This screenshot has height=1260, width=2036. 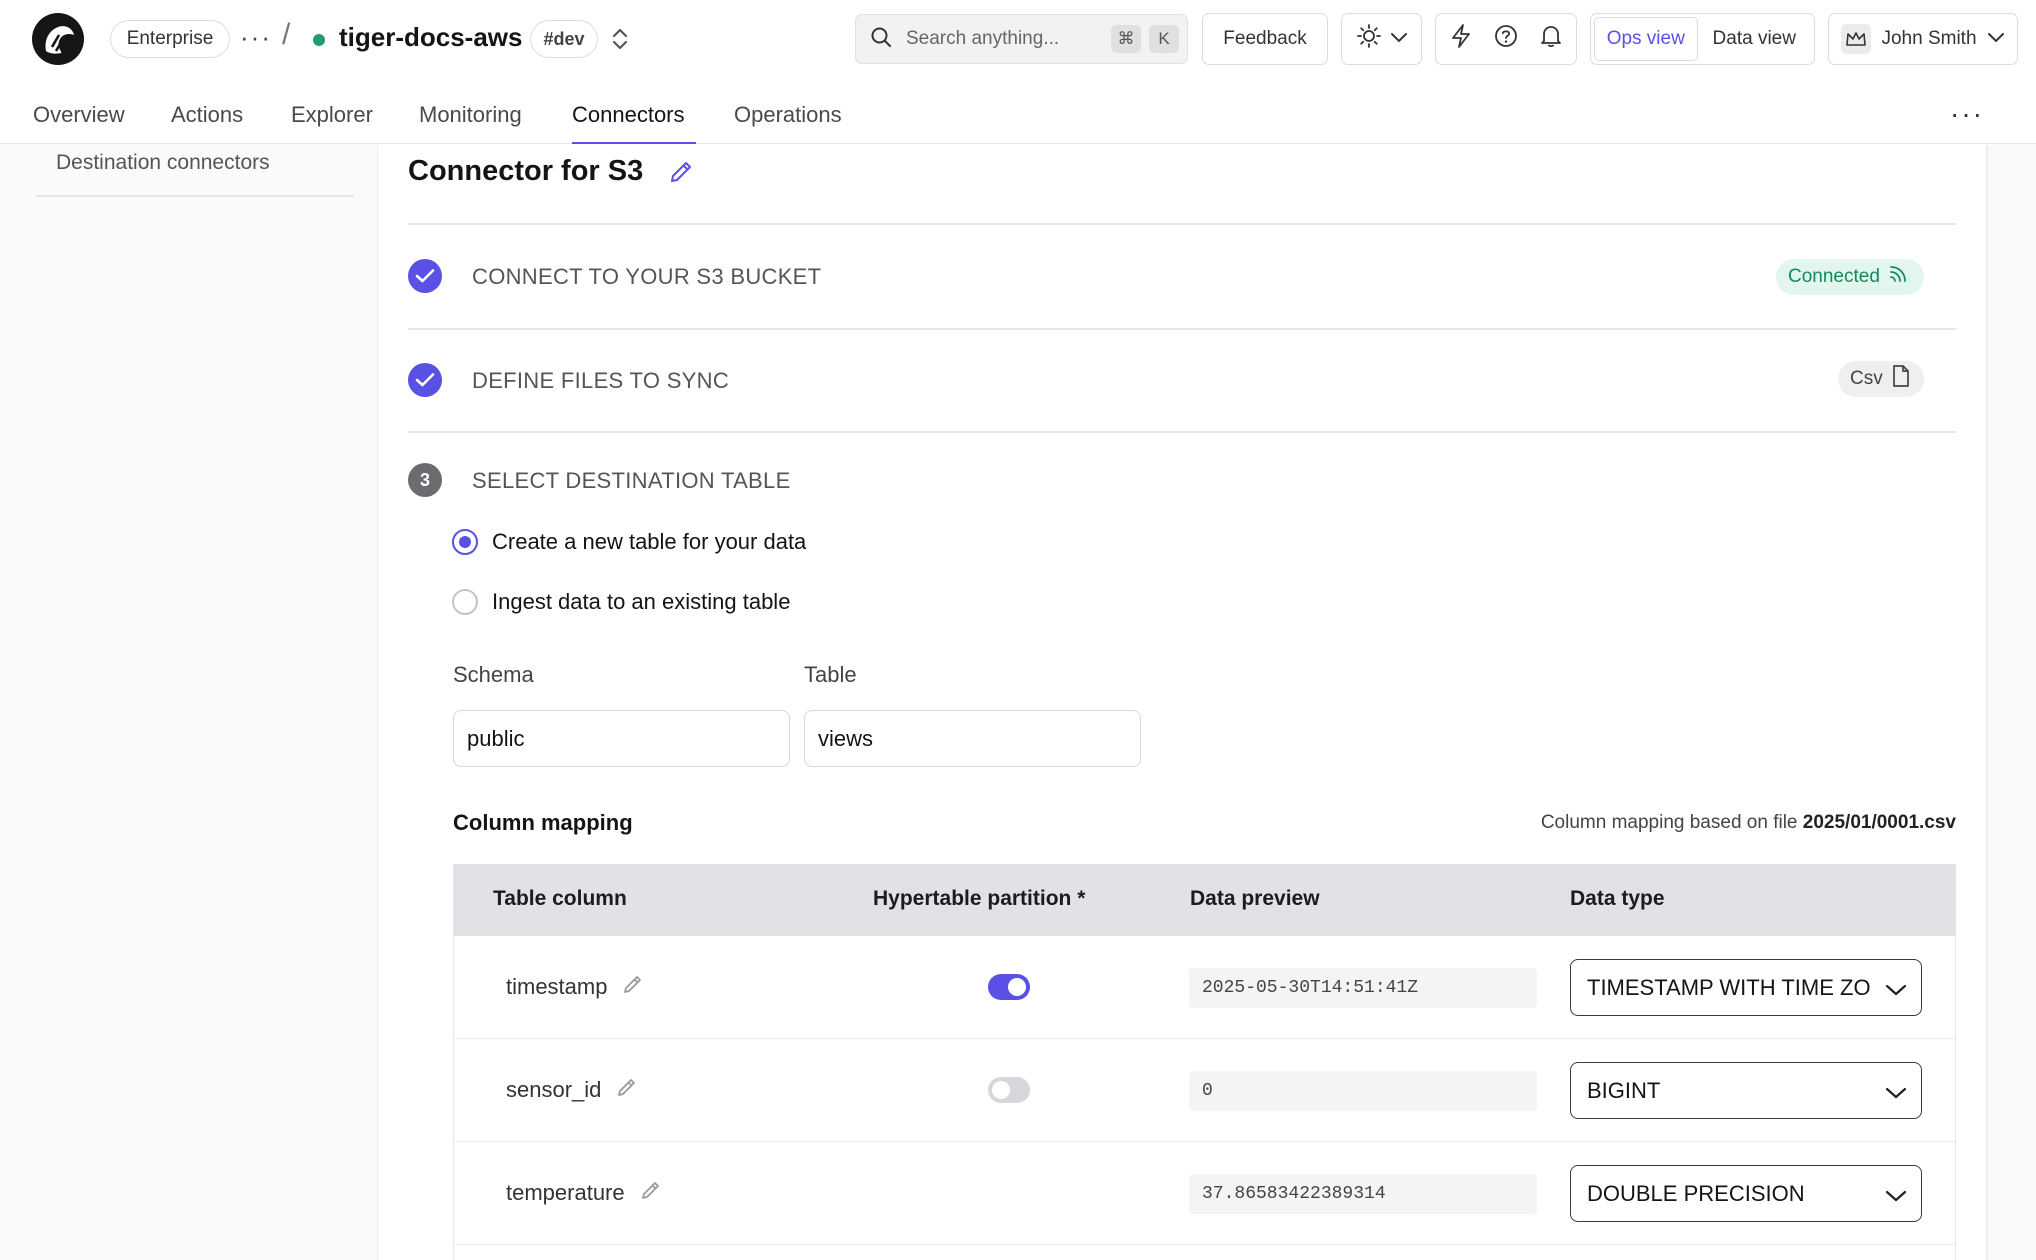 I want to click on data-preview-value: 37.86583422389314, so click(x=1363, y=1194).